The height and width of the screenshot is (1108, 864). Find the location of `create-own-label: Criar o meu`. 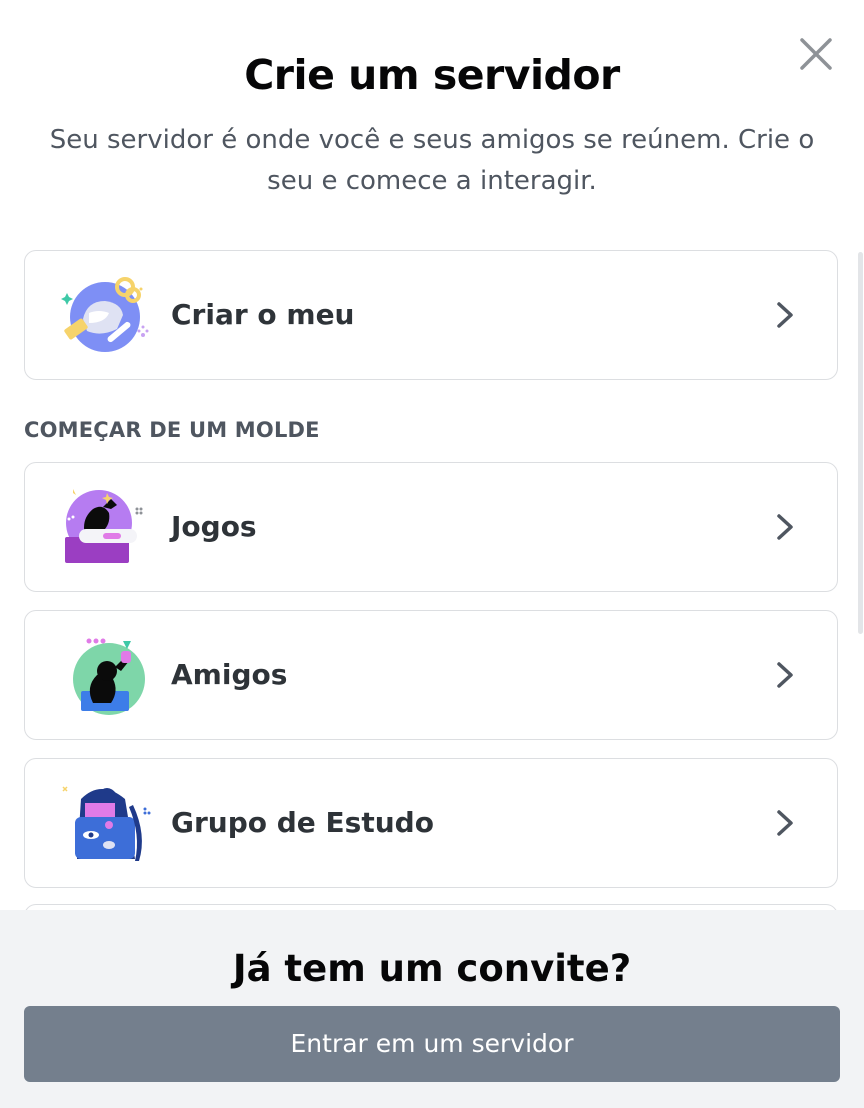

create-own-label: Criar o meu is located at coordinates (263, 314).